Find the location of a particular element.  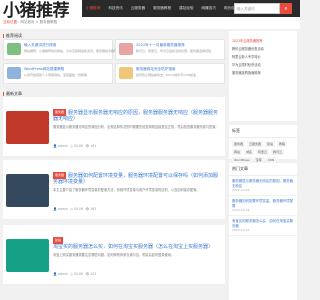

tags-title: 标签 is located at coordinates (263, 131).